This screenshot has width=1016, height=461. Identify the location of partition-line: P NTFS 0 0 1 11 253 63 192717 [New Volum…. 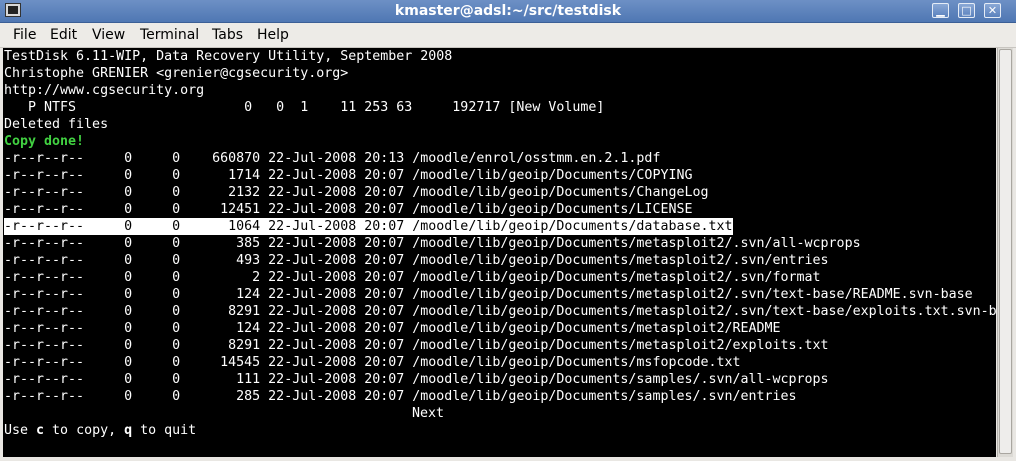
(304, 107).